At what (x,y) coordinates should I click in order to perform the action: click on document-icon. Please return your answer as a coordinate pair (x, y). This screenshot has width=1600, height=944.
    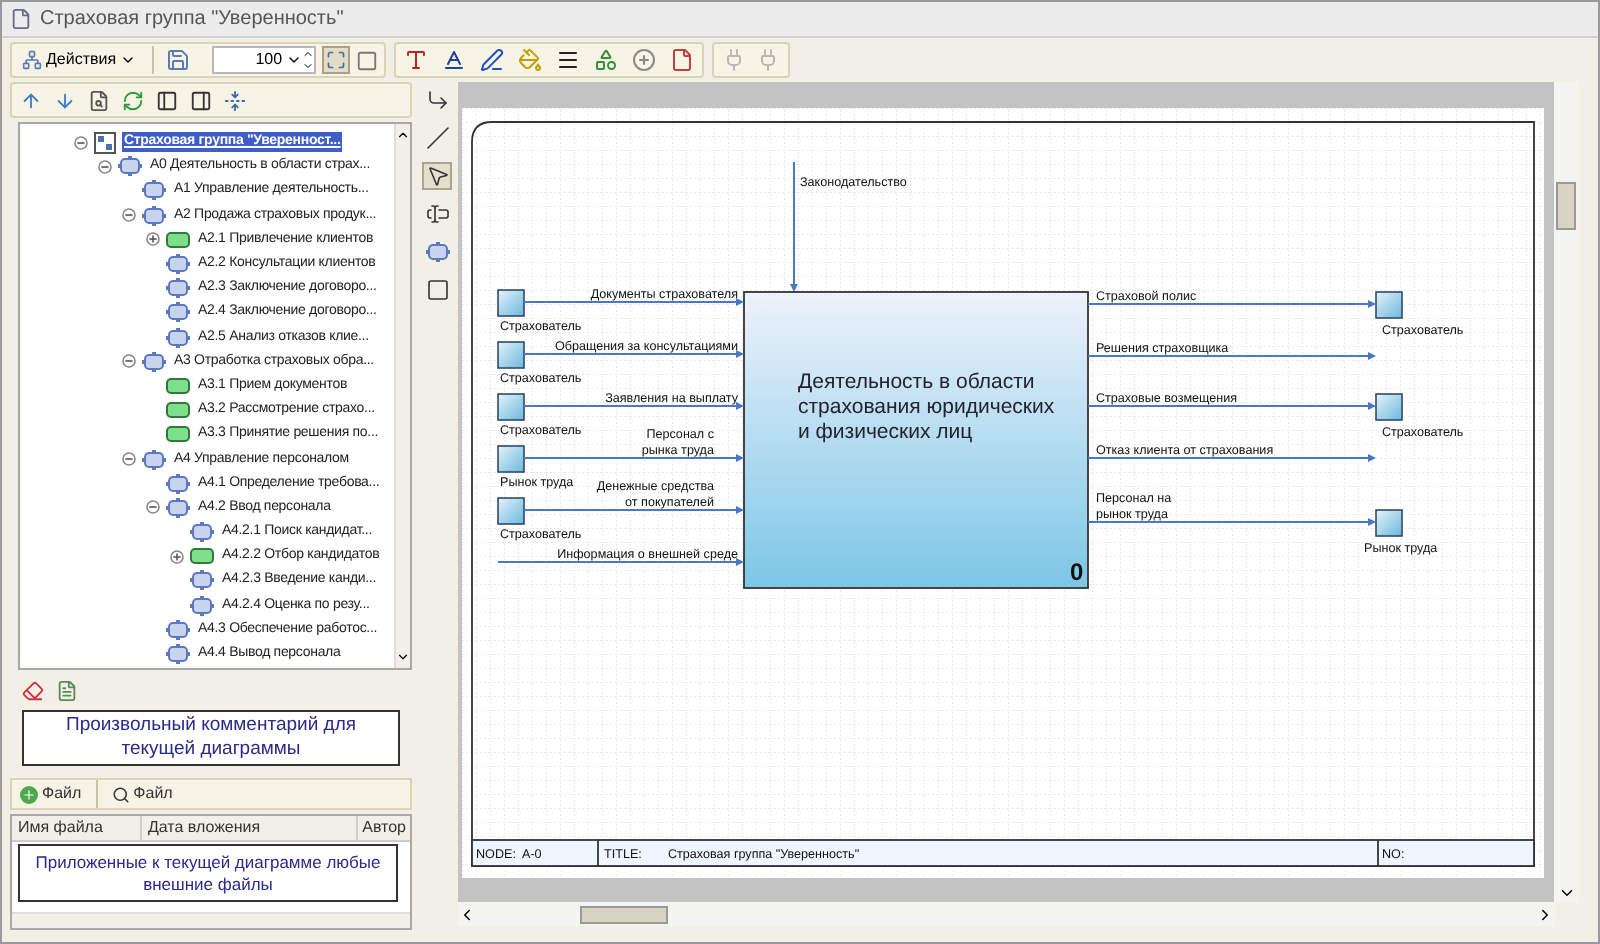
    Looking at the image, I should click on (67, 690).